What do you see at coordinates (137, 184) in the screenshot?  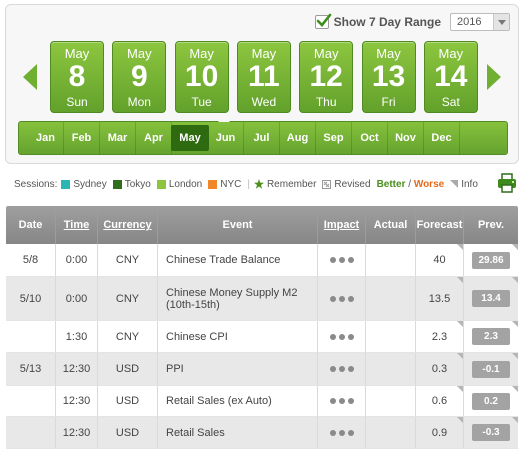 I see `session-label: Tokyo` at bounding box center [137, 184].